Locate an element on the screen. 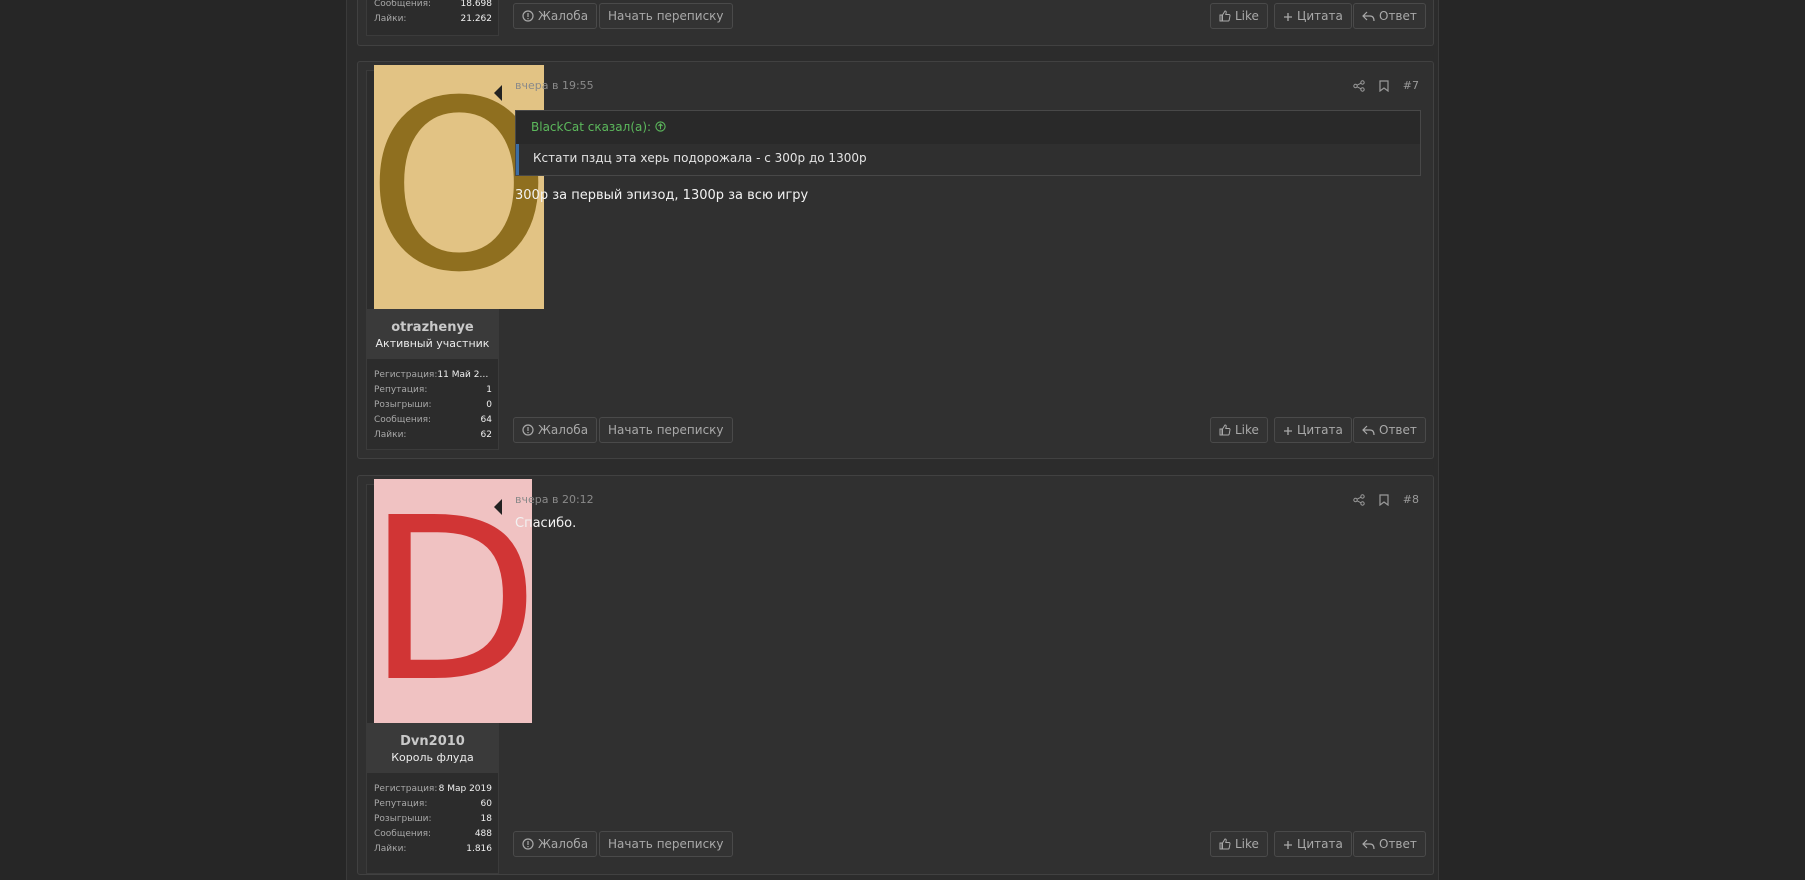 The width and height of the screenshot is (1805, 880). avatar: O is located at coordinates (459, 187).